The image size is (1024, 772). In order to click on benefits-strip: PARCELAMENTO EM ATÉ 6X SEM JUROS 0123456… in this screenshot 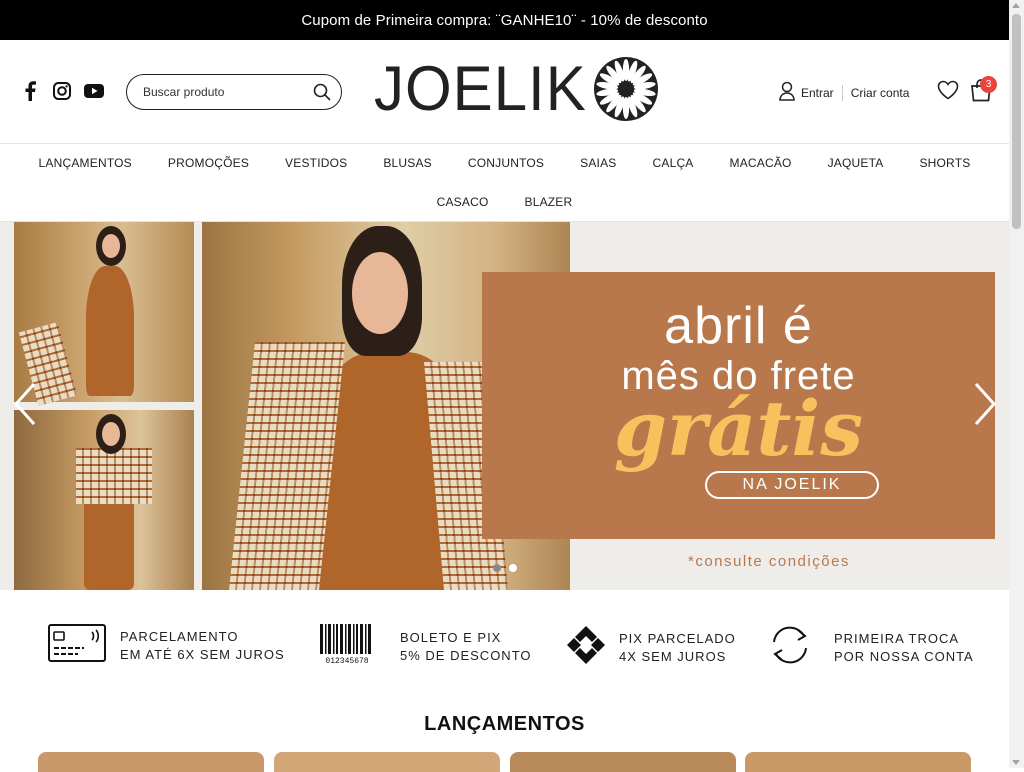, I will do `click(504, 645)`.